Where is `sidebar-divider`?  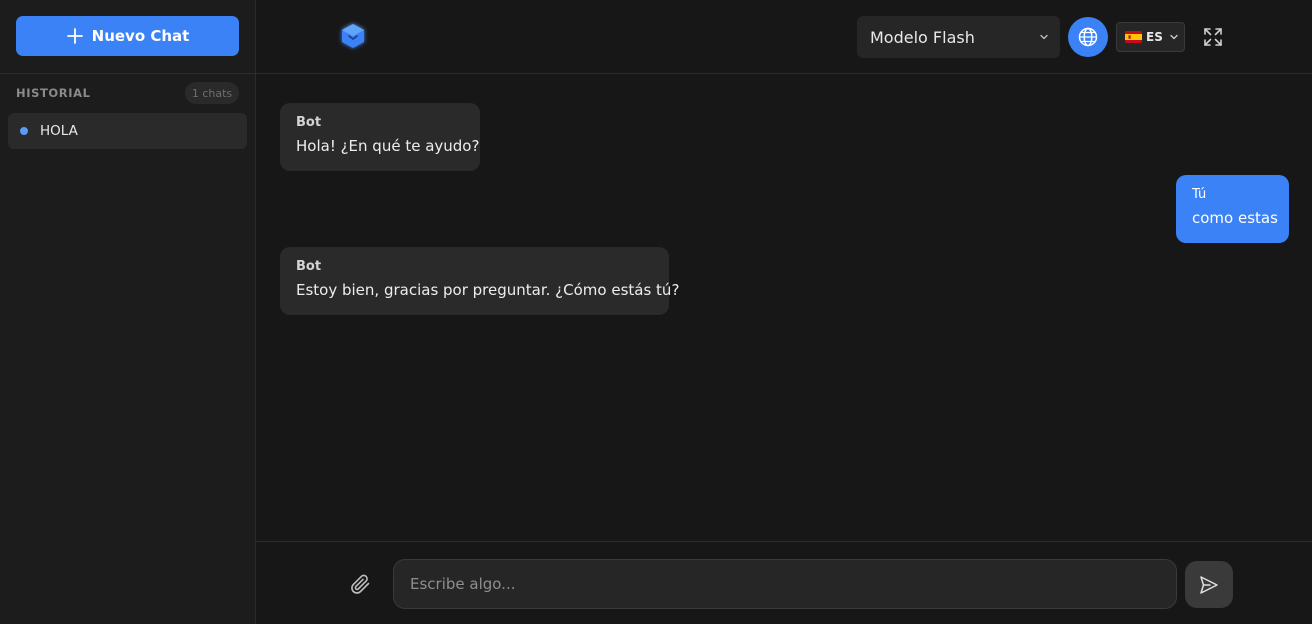 sidebar-divider is located at coordinates (128, 73).